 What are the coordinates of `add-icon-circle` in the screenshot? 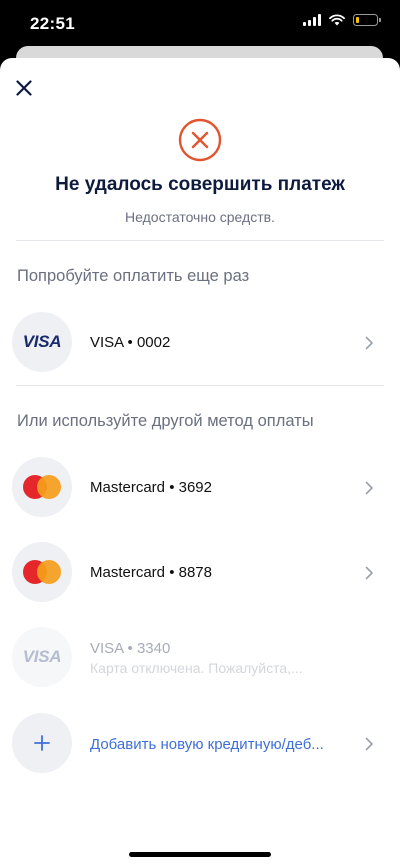 It's located at (42, 743).